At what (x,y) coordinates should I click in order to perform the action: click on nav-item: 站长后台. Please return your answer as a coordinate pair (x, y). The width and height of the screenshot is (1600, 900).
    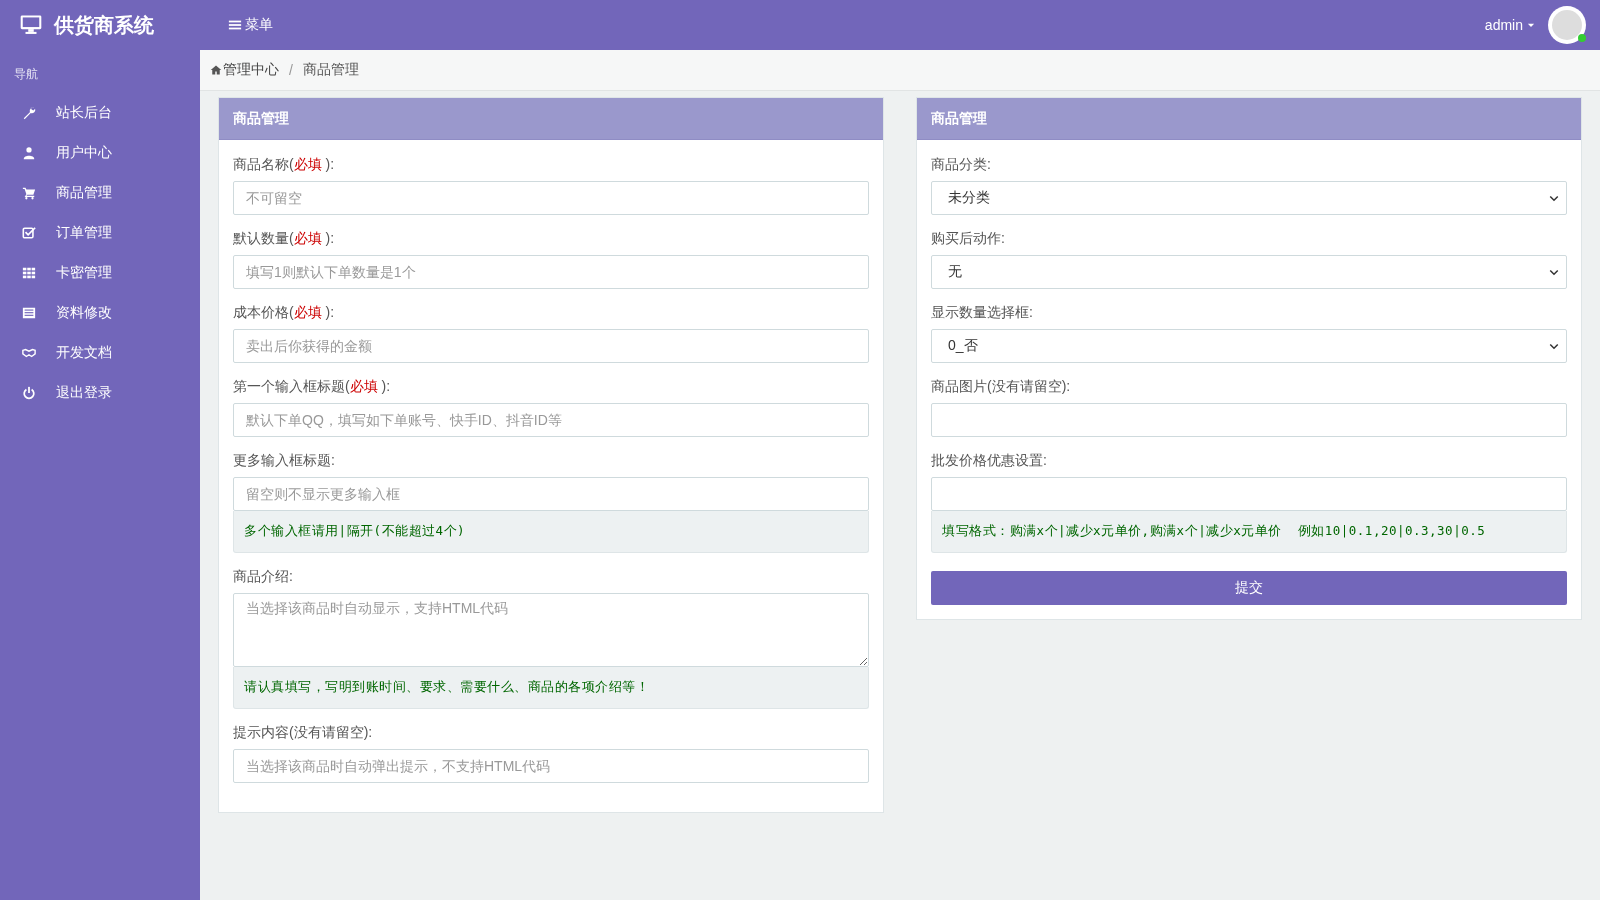
    Looking at the image, I should click on (100, 113).